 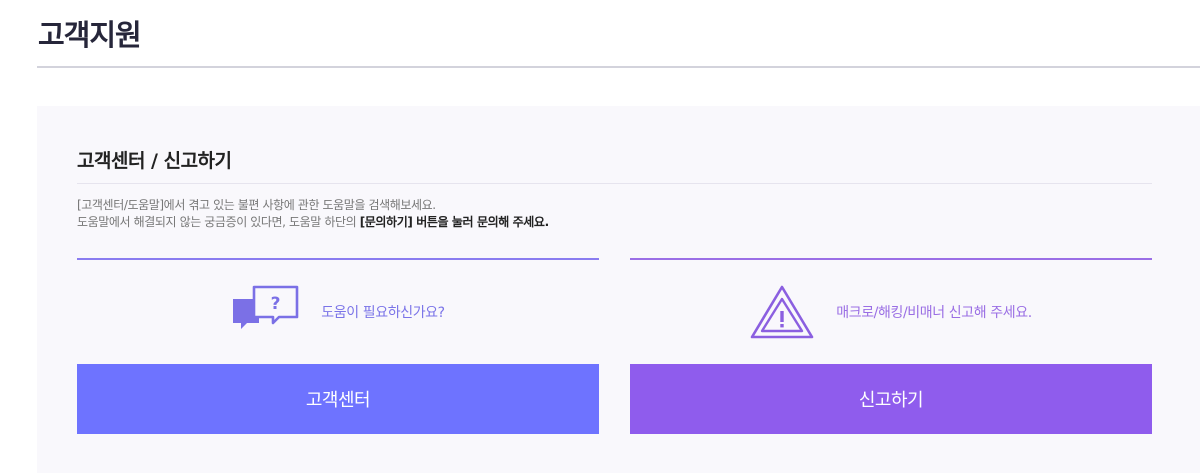 What do you see at coordinates (383, 313) in the screenshot?
I see `support-info-text: 도움이 필요하신가요?` at bounding box center [383, 313].